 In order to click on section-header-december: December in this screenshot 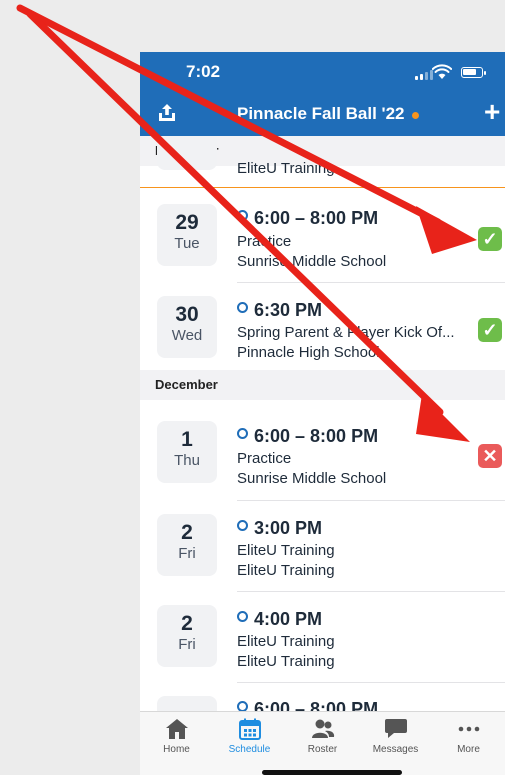, I will do `click(322, 385)`.